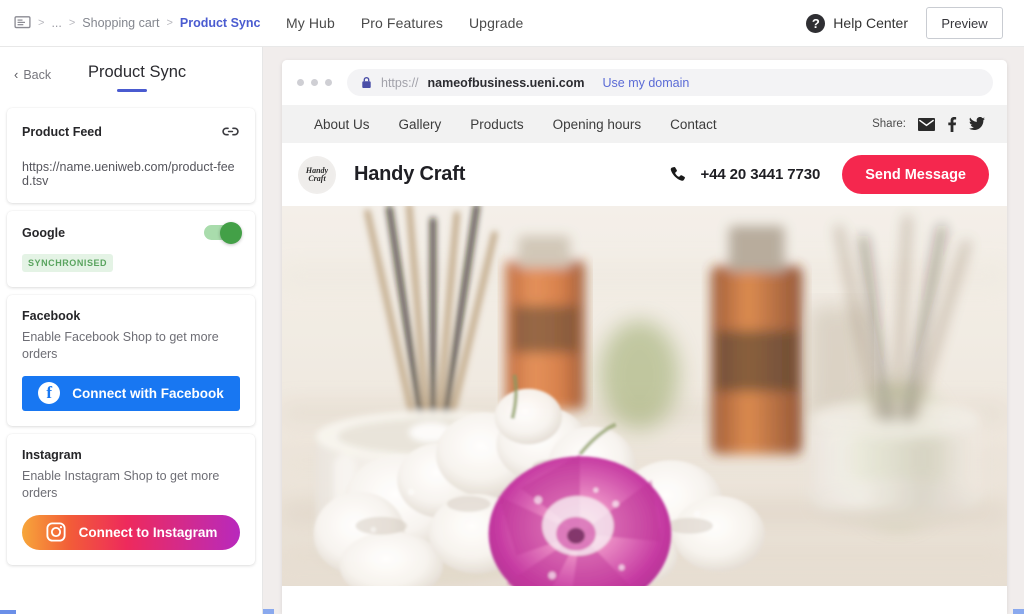 This screenshot has width=1024, height=614. What do you see at coordinates (310, 23) in the screenshot?
I see `nav-item-my-hub: My Hub` at bounding box center [310, 23].